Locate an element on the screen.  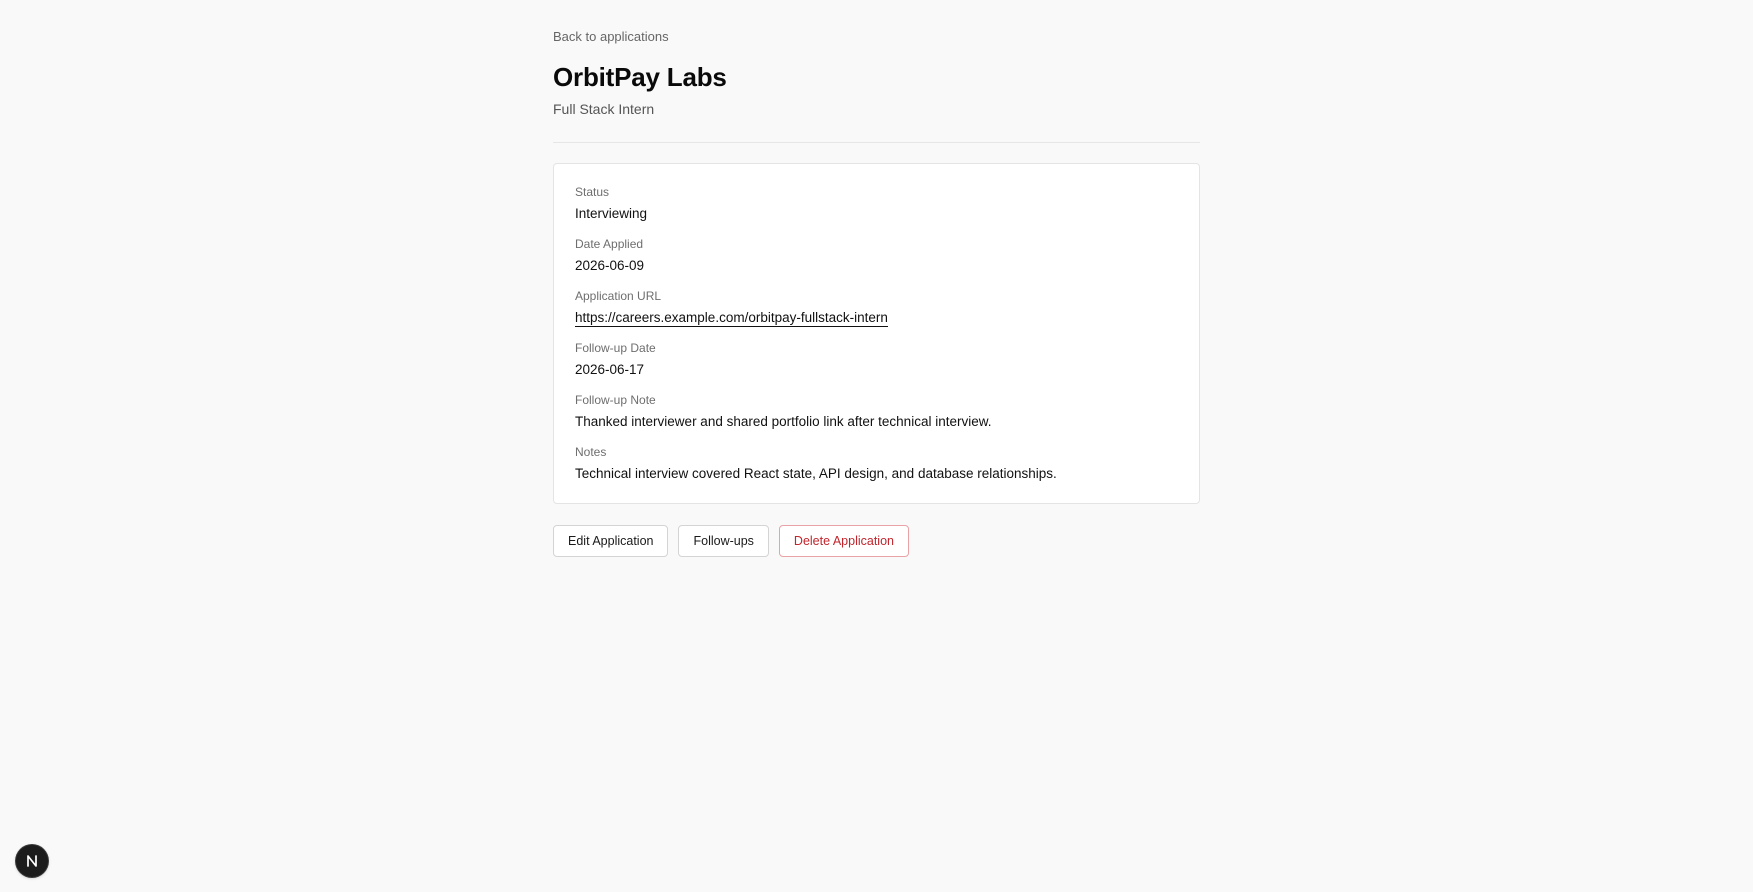
divider is located at coordinates (876, 142).